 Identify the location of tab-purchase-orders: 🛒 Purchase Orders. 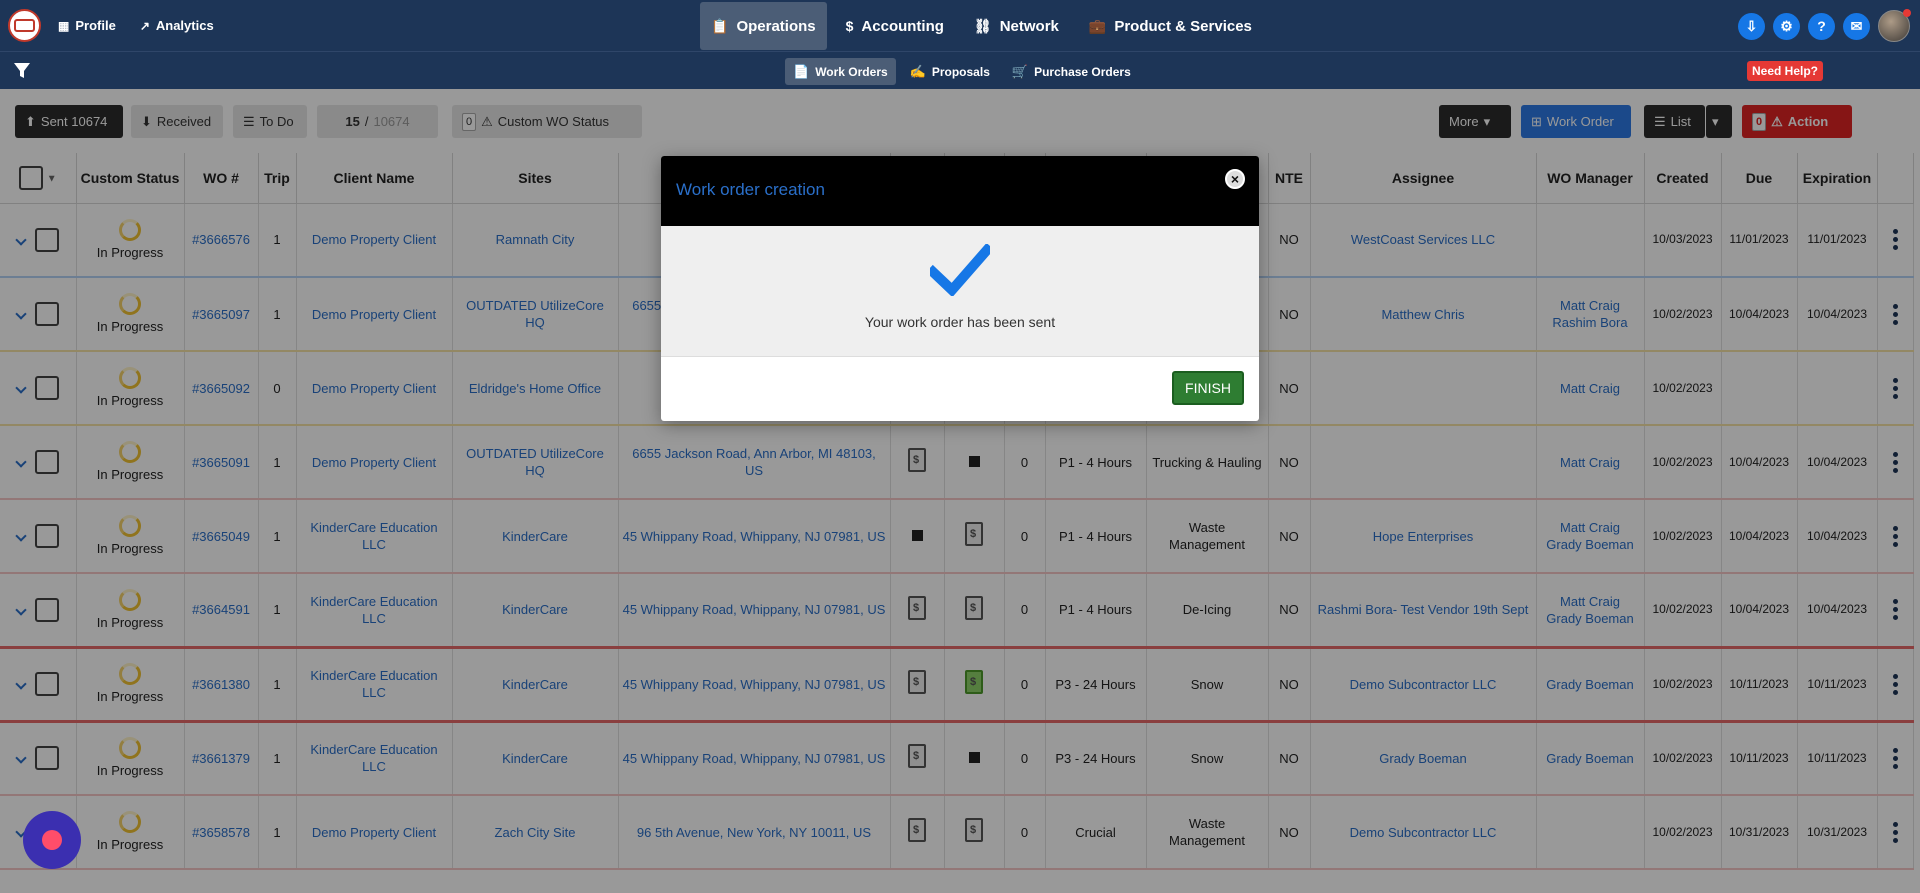
(1071, 71).